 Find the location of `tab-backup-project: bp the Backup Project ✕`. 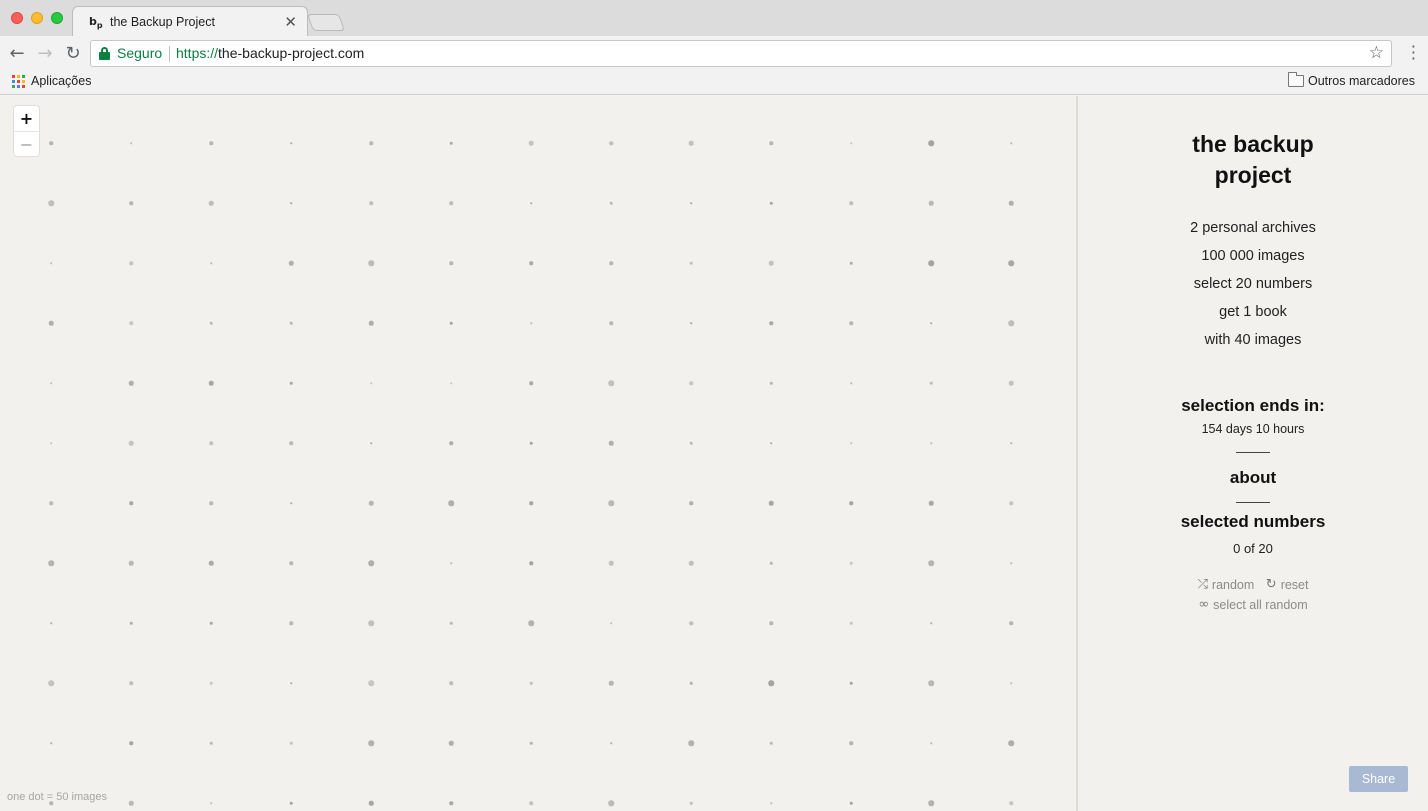

tab-backup-project: bp the Backup Project ✕ is located at coordinates (190, 21).